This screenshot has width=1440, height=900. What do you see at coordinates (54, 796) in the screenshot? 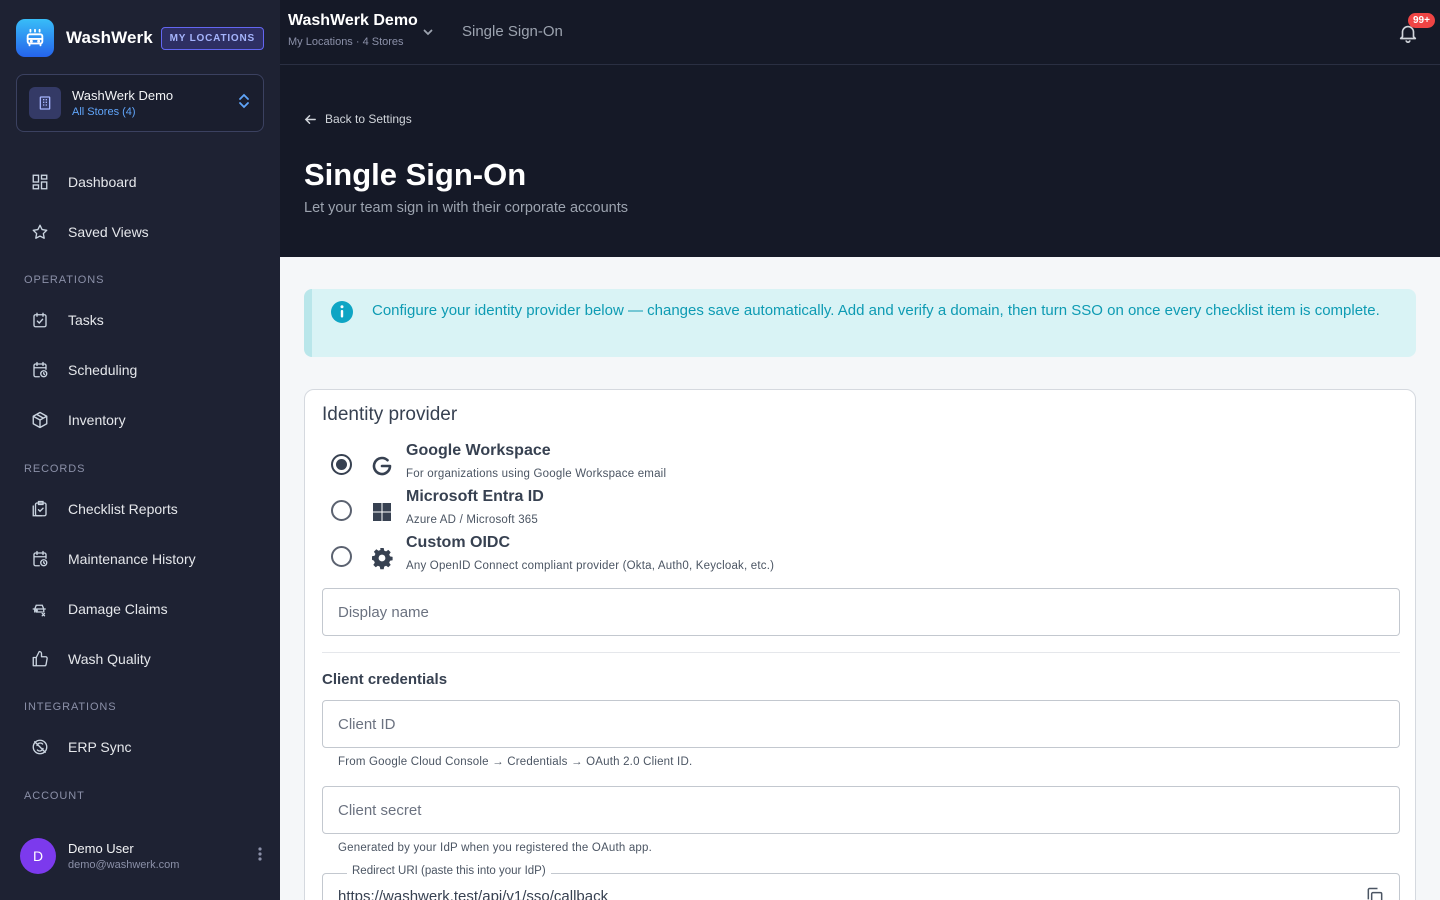
I see `section-account: ACCOUNT` at bounding box center [54, 796].